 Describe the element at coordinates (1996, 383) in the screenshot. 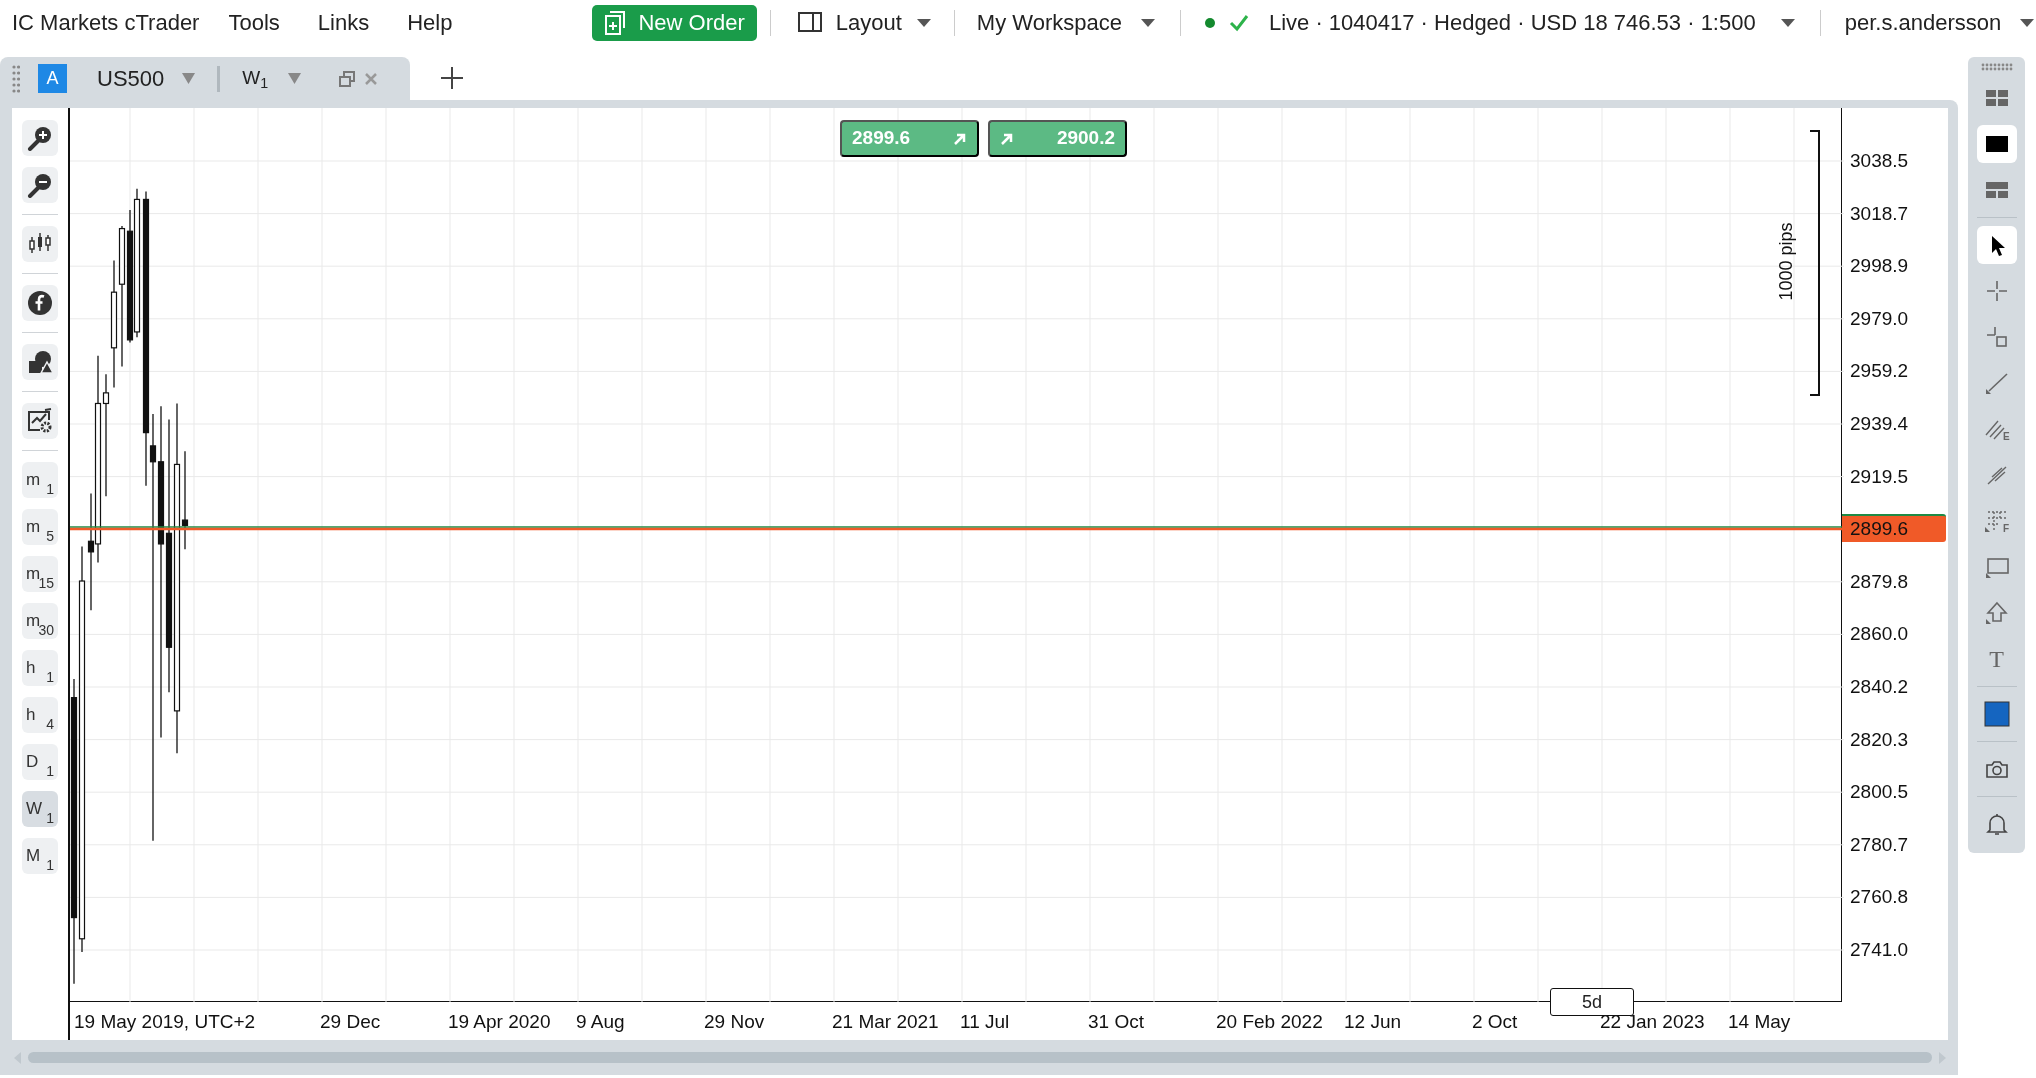

I see `line-icon` at that location.